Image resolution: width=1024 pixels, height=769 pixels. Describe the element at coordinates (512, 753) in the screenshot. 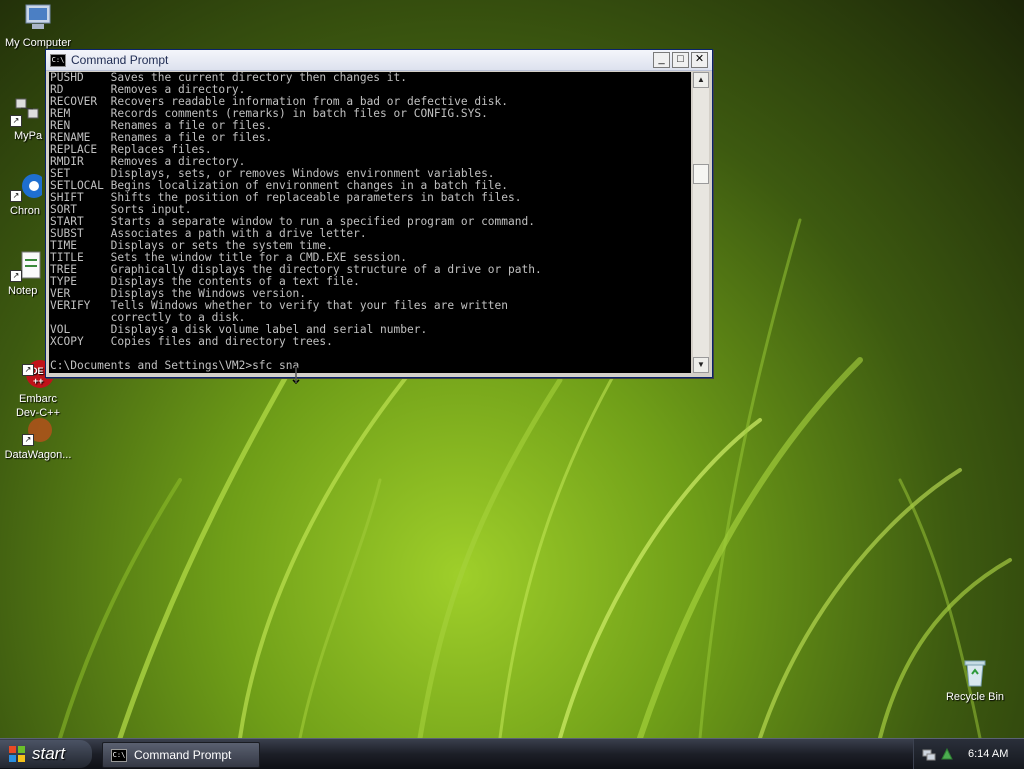

I see `taskbar: start C:\ Command Prompt 6:14 AM` at that location.